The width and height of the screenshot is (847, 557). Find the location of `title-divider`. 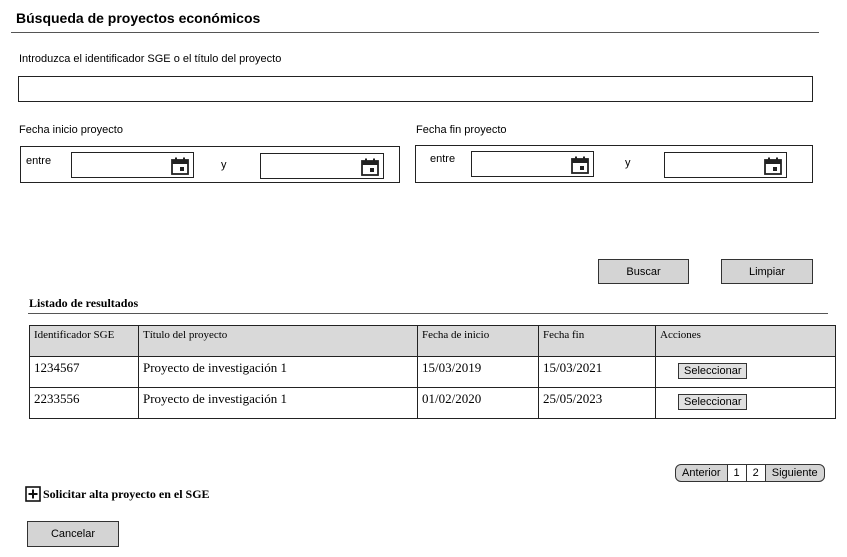

title-divider is located at coordinates (415, 32).